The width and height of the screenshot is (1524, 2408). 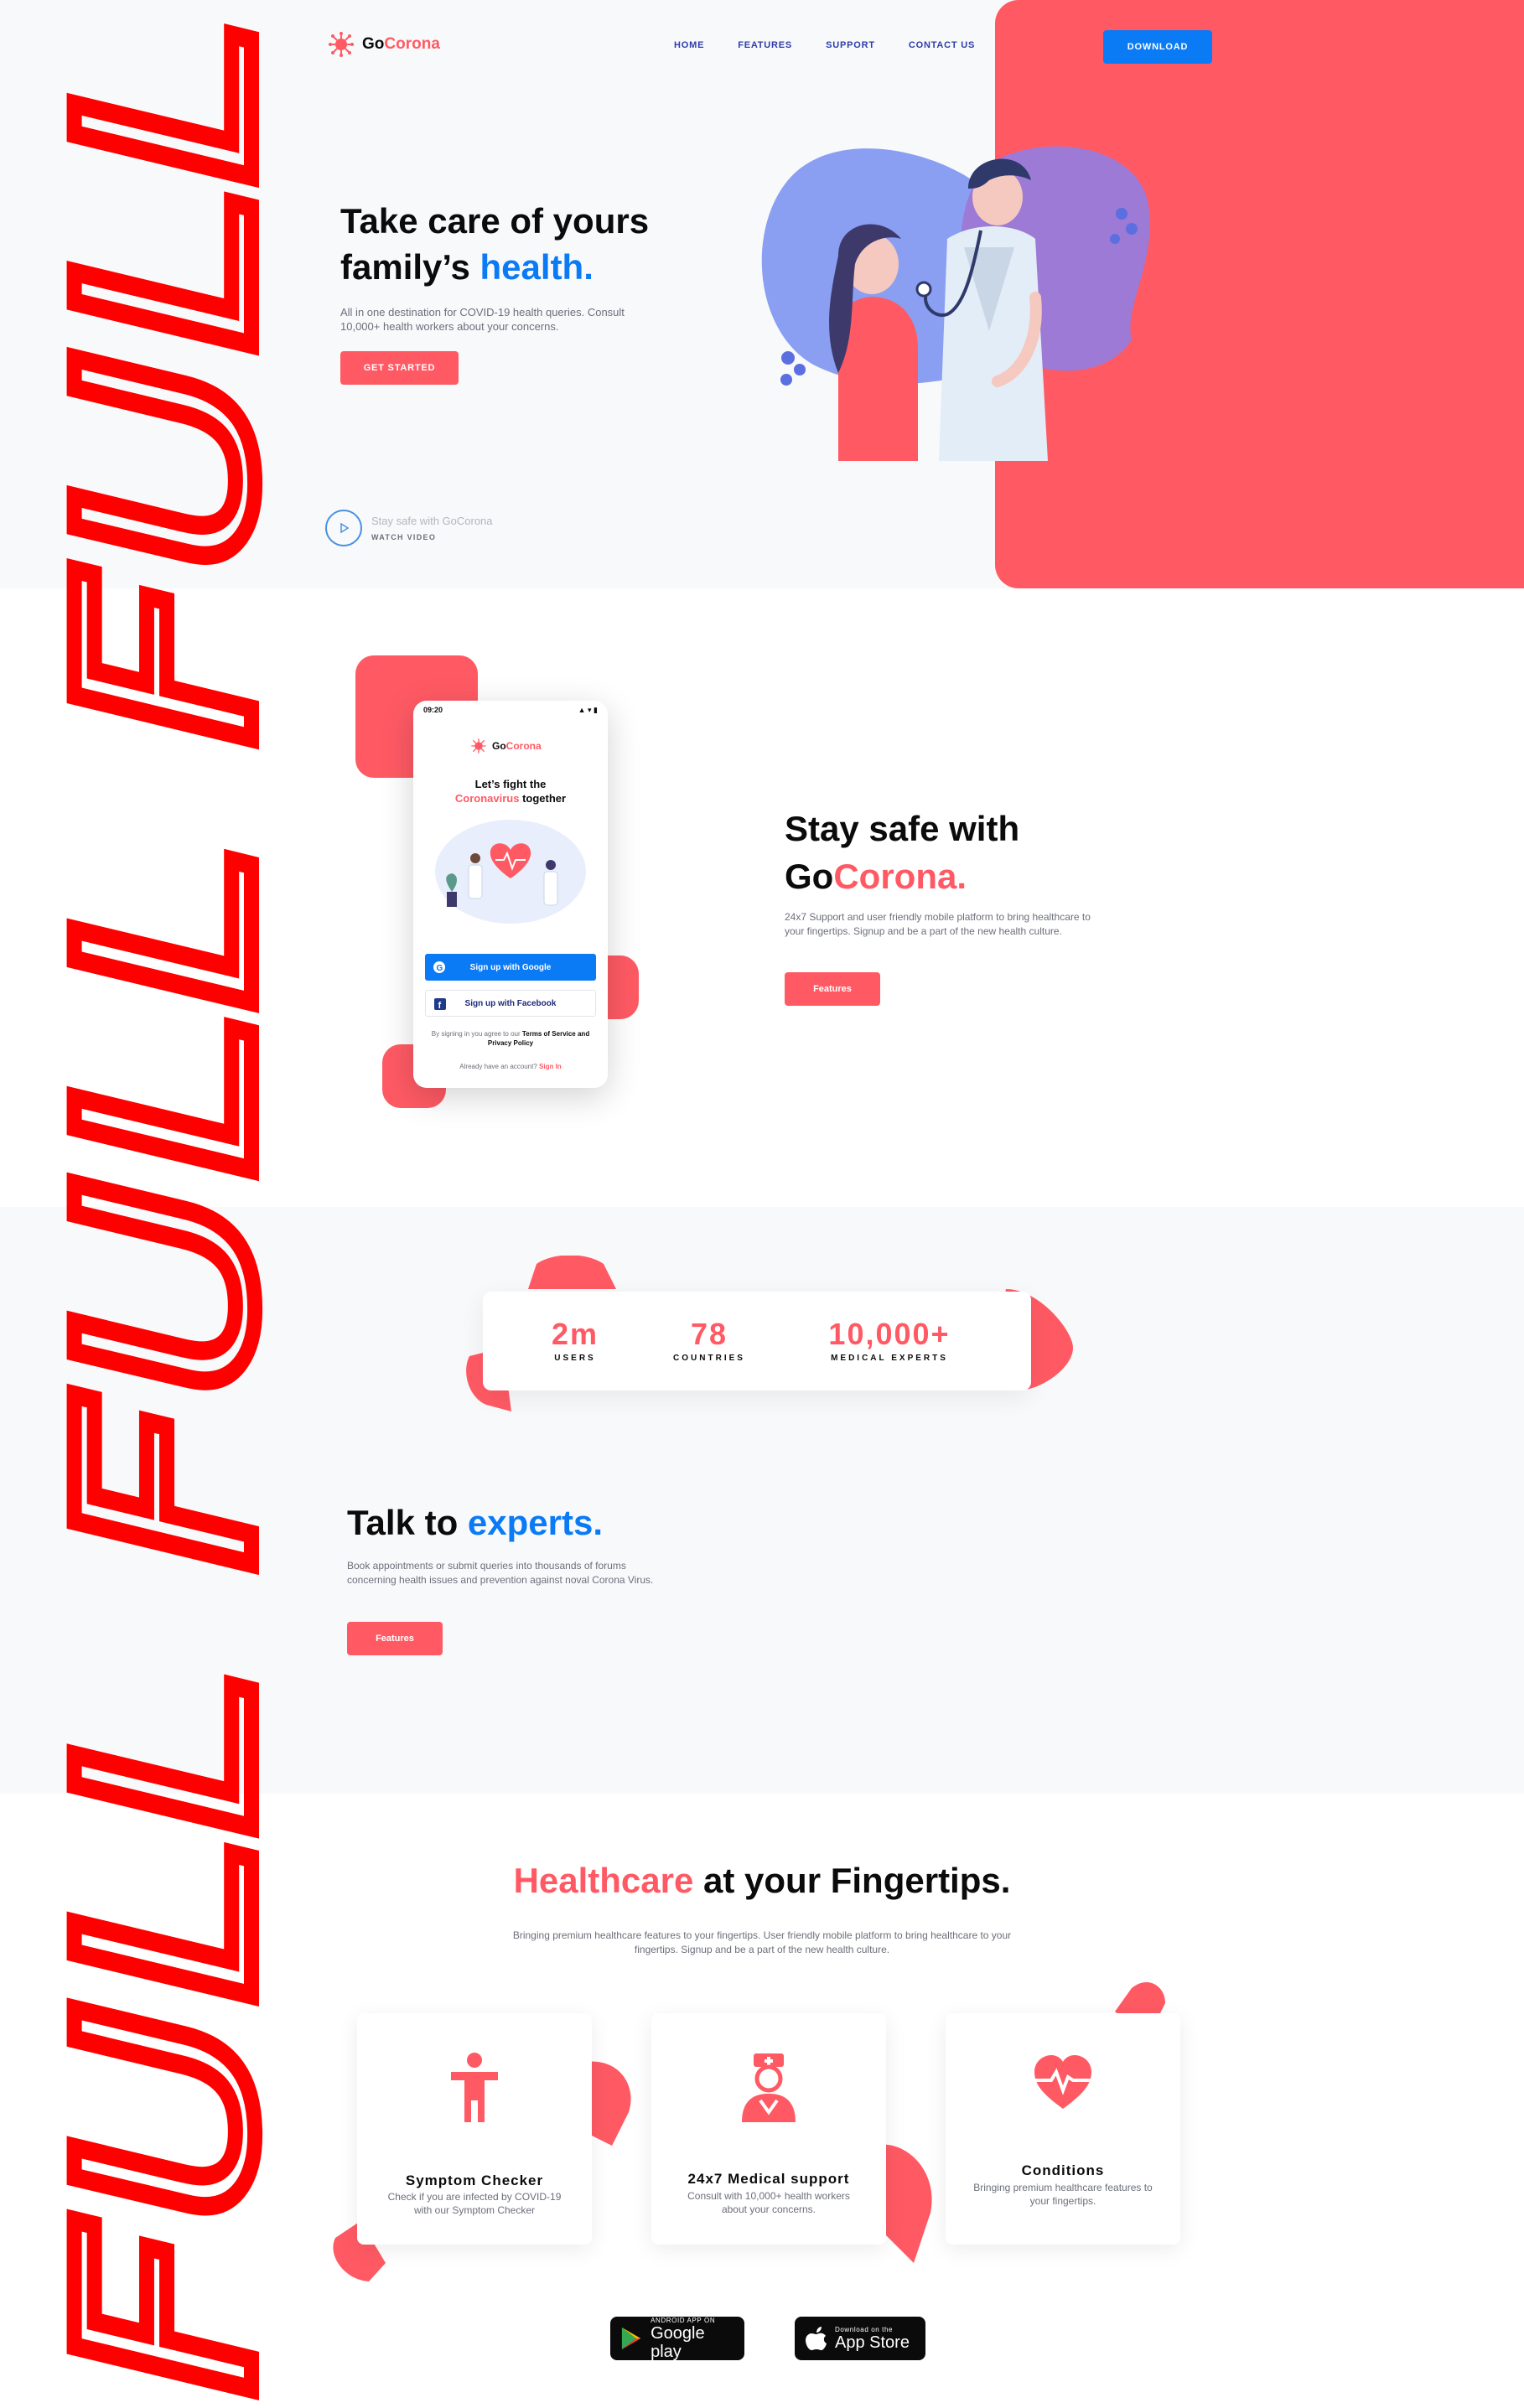 I want to click on section3-title-pre: Talk to, so click(x=408, y=1522).